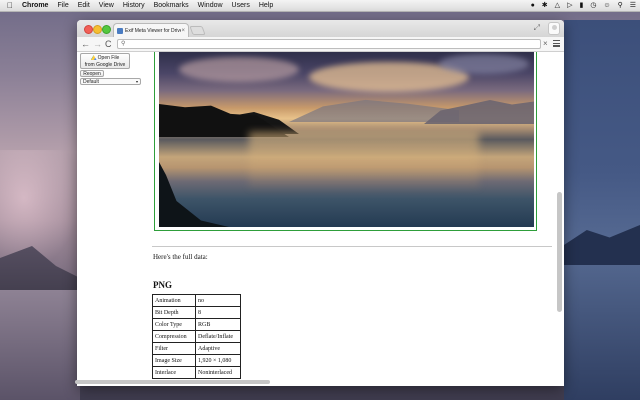 This screenshot has width=640, height=400. I want to click on desktop-water, so click(40, 345).